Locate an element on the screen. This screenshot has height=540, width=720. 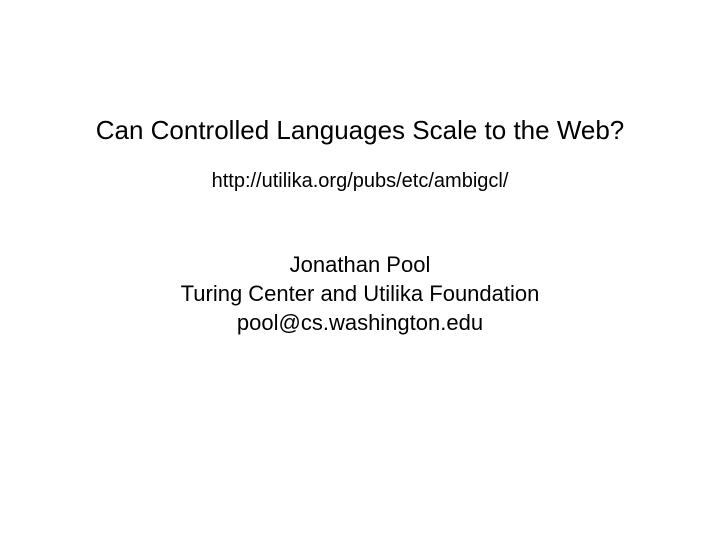
author-name: Jonathan Pool is located at coordinates (360, 264).